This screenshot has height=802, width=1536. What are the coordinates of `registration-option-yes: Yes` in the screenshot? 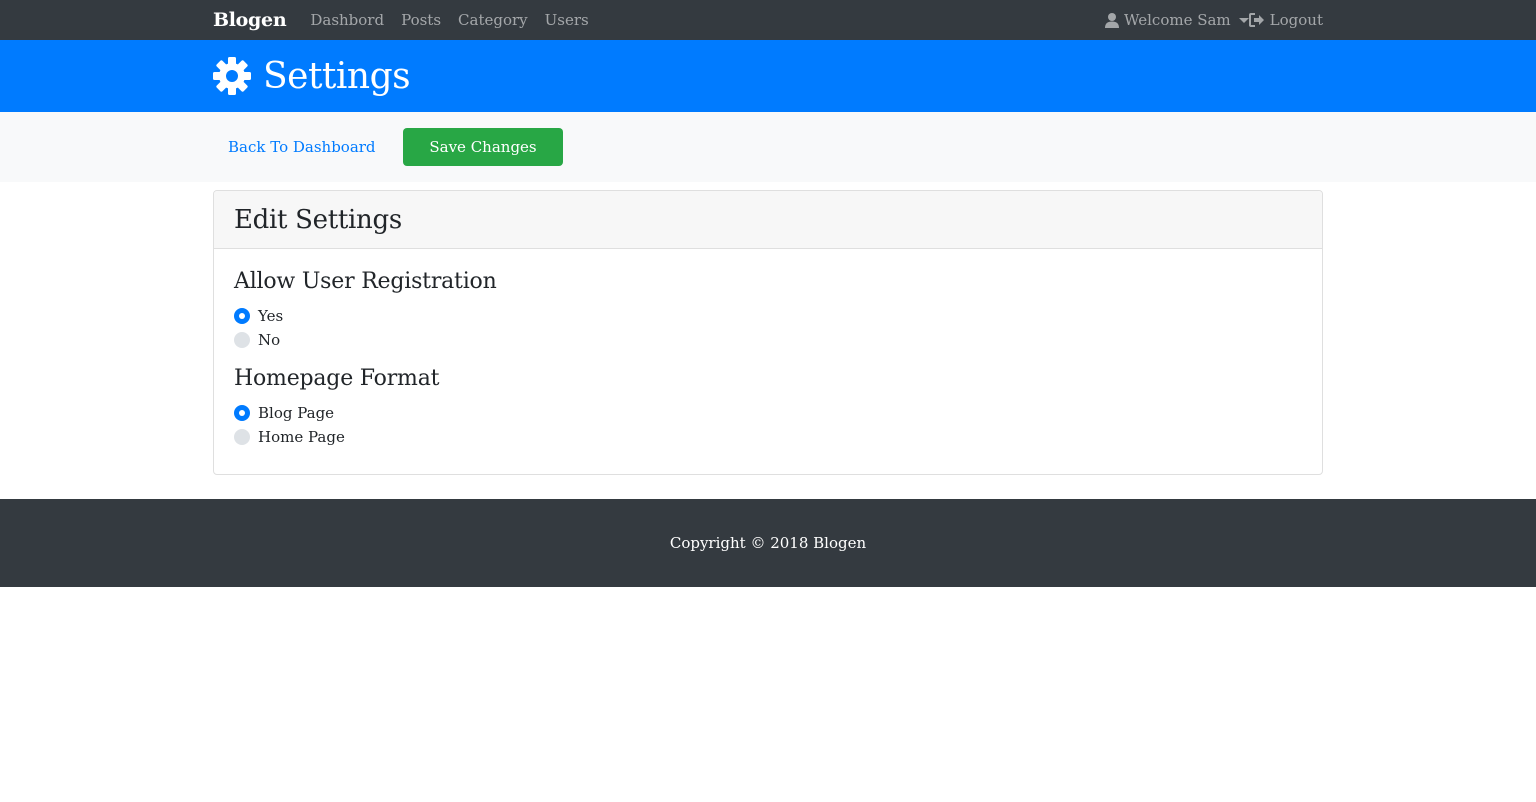 It's located at (768, 316).